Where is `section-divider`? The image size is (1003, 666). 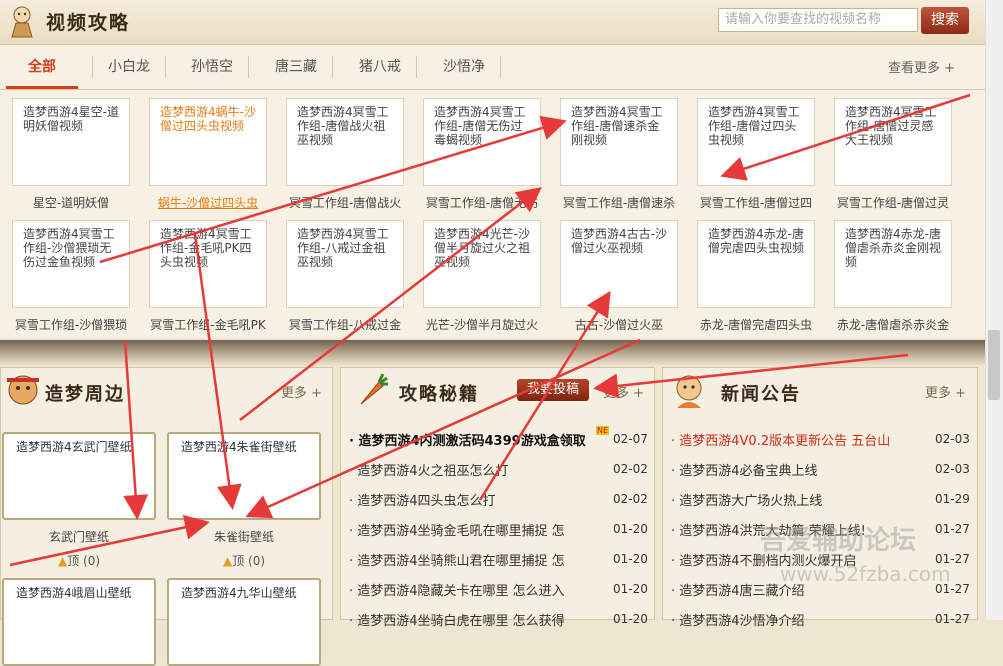 section-divider is located at coordinates (492, 353).